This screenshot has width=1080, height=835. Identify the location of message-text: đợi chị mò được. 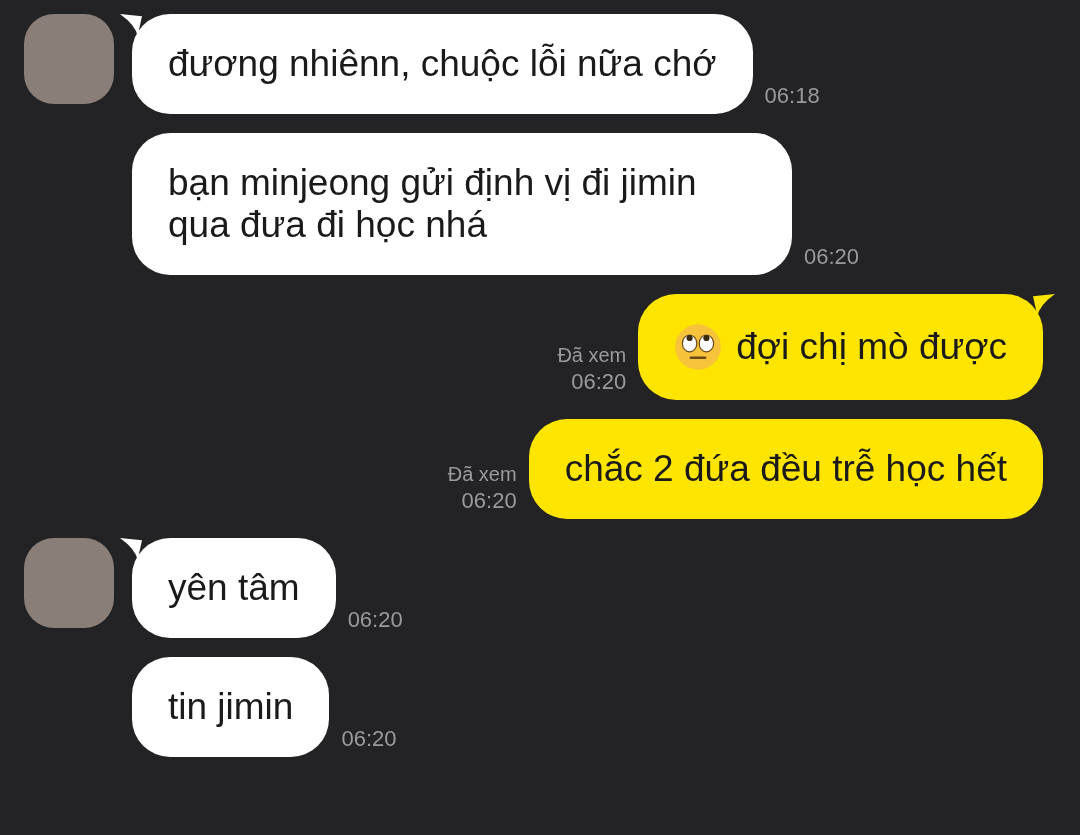
(871, 347).